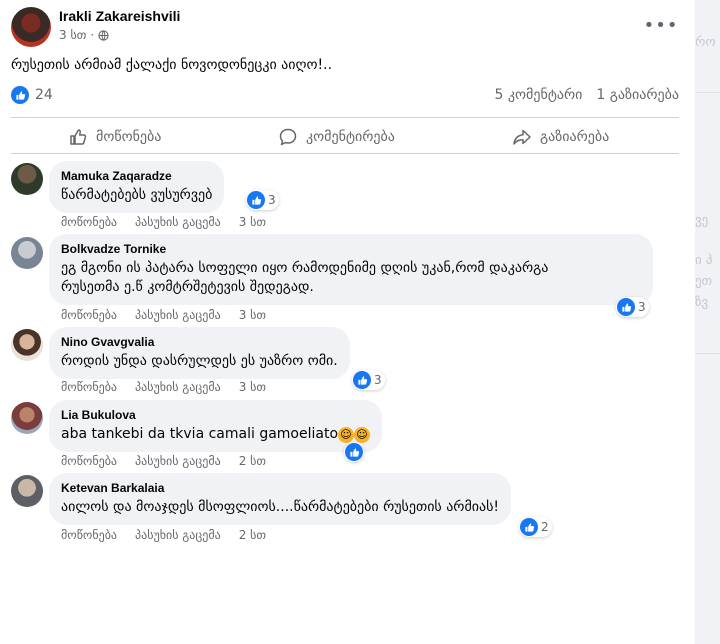 This screenshot has height=644, width=720. I want to click on comment-author: Ketevan Barkalaia, so click(280, 488).